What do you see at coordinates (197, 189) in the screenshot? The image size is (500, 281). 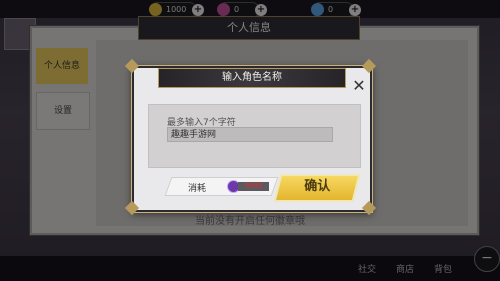 I see `cost-label: 消耗` at bounding box center [197, 189].